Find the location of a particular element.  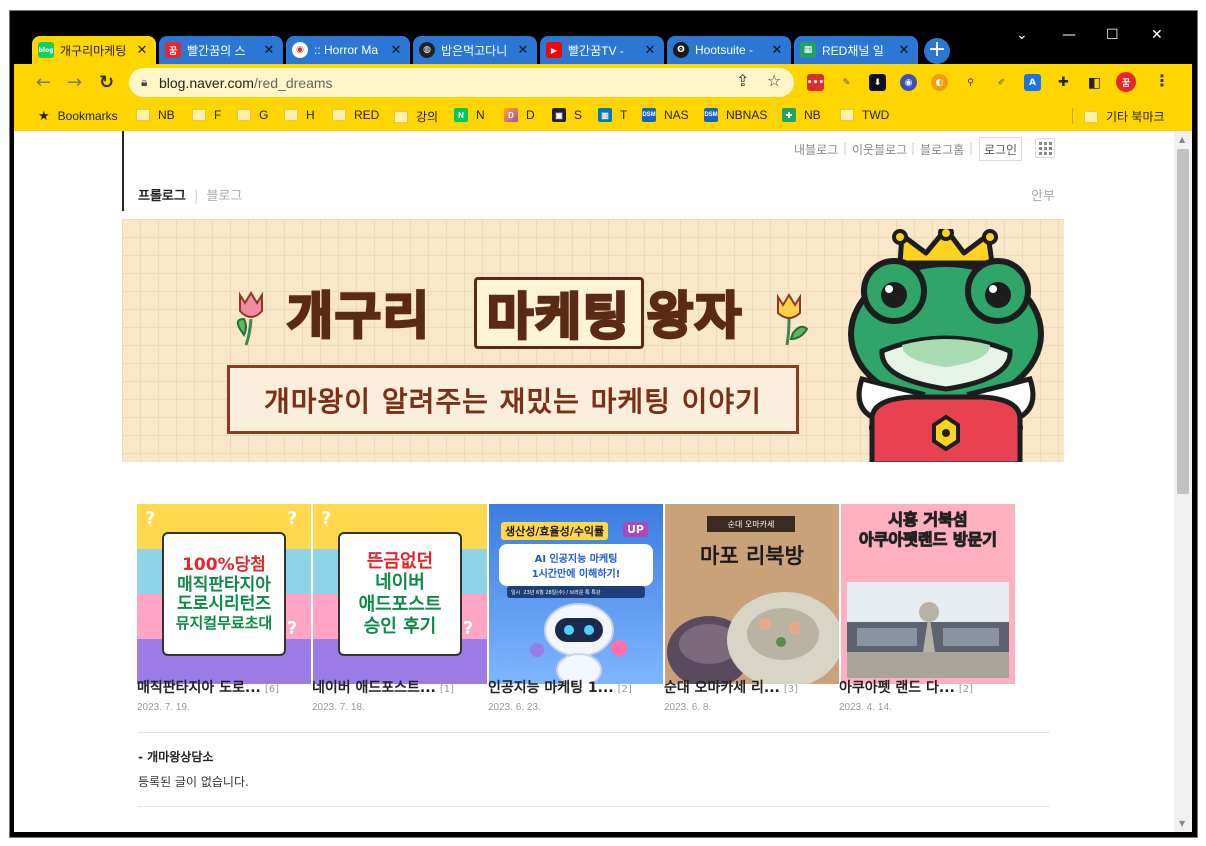

post-thumbnail: 뜬금없던 네이버 애드포스트 승인 후기 ? ? is located at coordinates (400, 594).